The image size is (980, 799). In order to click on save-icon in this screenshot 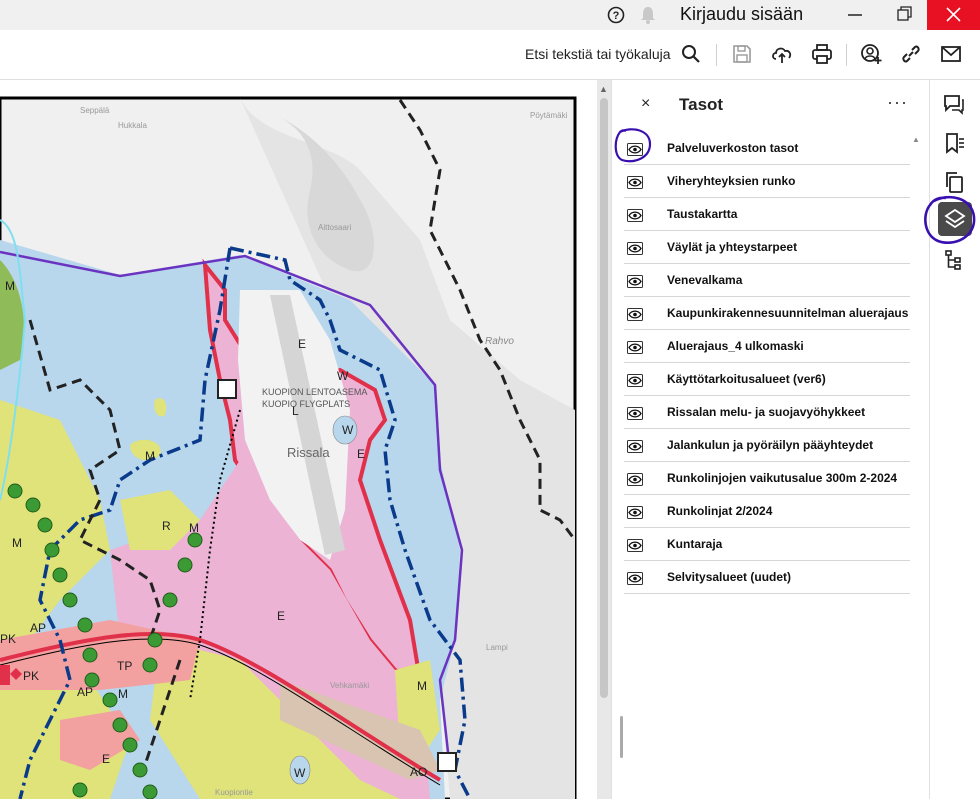, I will do `click(742, 54)`.